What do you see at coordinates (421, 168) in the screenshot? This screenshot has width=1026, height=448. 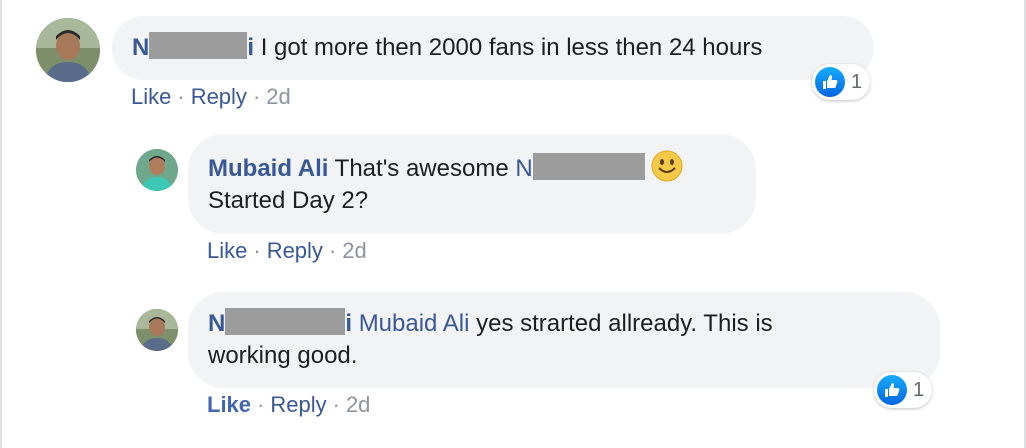 I see `comment-text: That's awesome` at bounding box center [421, 168].